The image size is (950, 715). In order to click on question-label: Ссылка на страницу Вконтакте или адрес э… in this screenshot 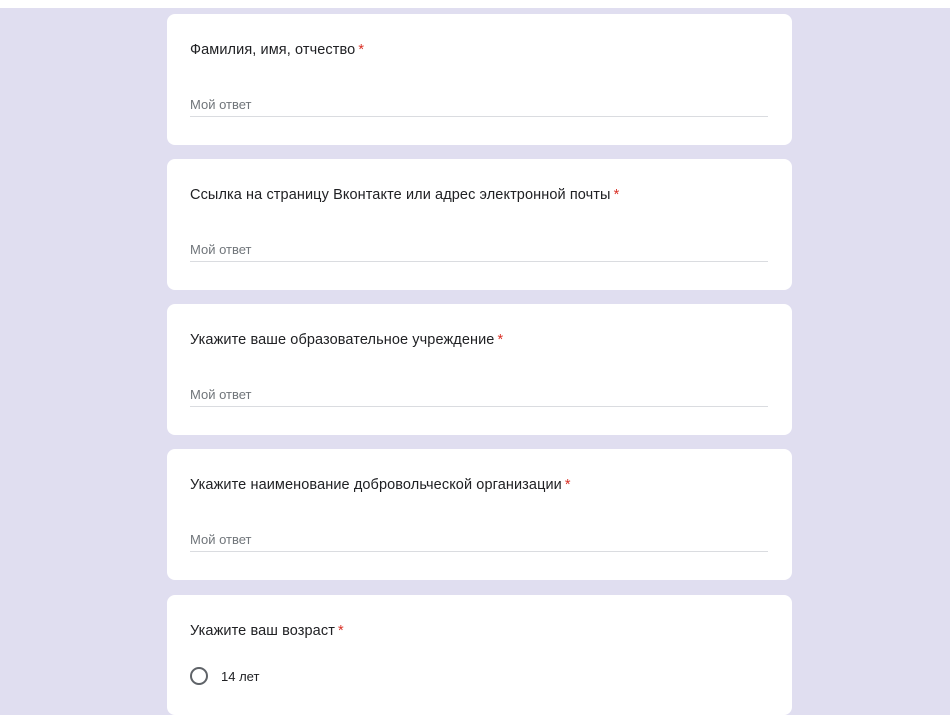, I will do `click(400, 195)`.